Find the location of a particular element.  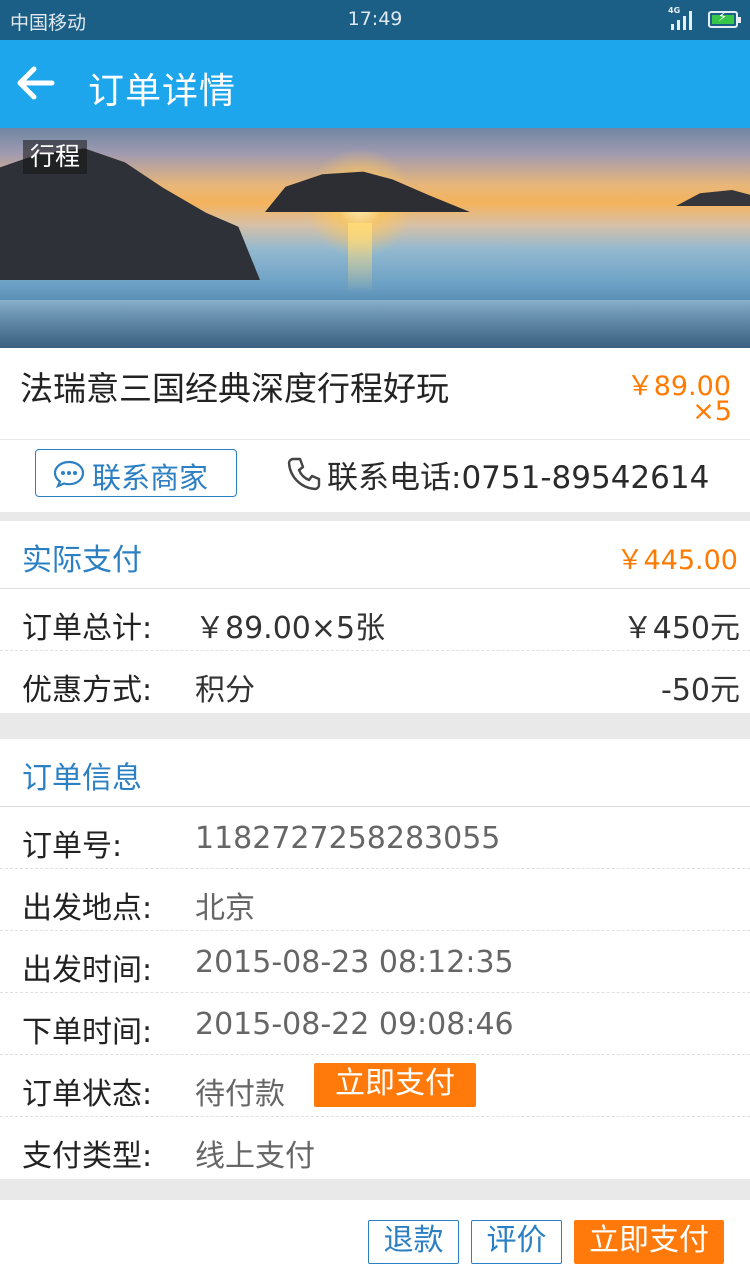

row-key: 订单总计: is located at coordinates (87, 628).